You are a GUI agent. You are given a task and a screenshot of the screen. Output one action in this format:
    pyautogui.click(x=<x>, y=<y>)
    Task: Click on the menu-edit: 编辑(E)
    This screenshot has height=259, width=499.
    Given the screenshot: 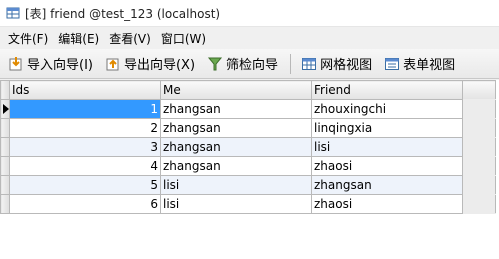 What is the action you would take?
    pyautogui.click(x=78, y=38)
    